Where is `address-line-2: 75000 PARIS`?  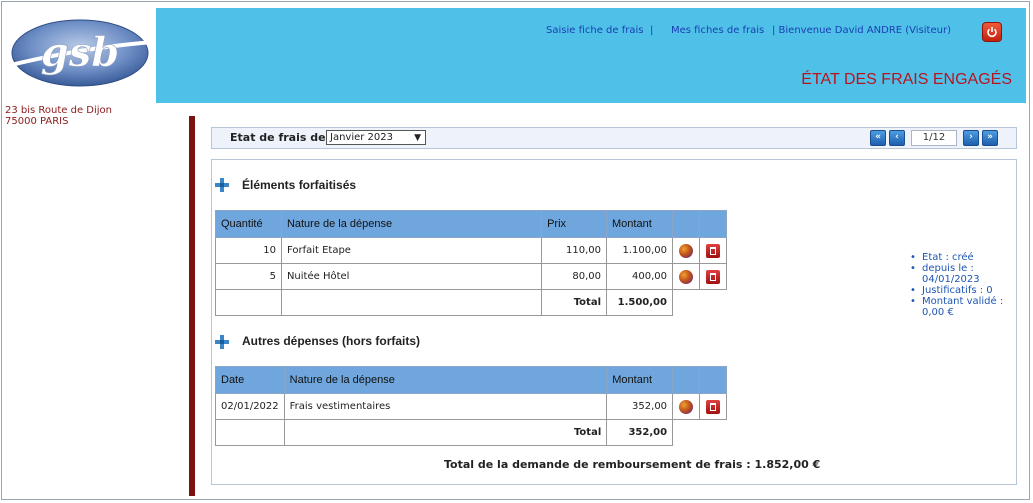
address-line-2: 75000 PARIS is located at coordinates (37, 121).